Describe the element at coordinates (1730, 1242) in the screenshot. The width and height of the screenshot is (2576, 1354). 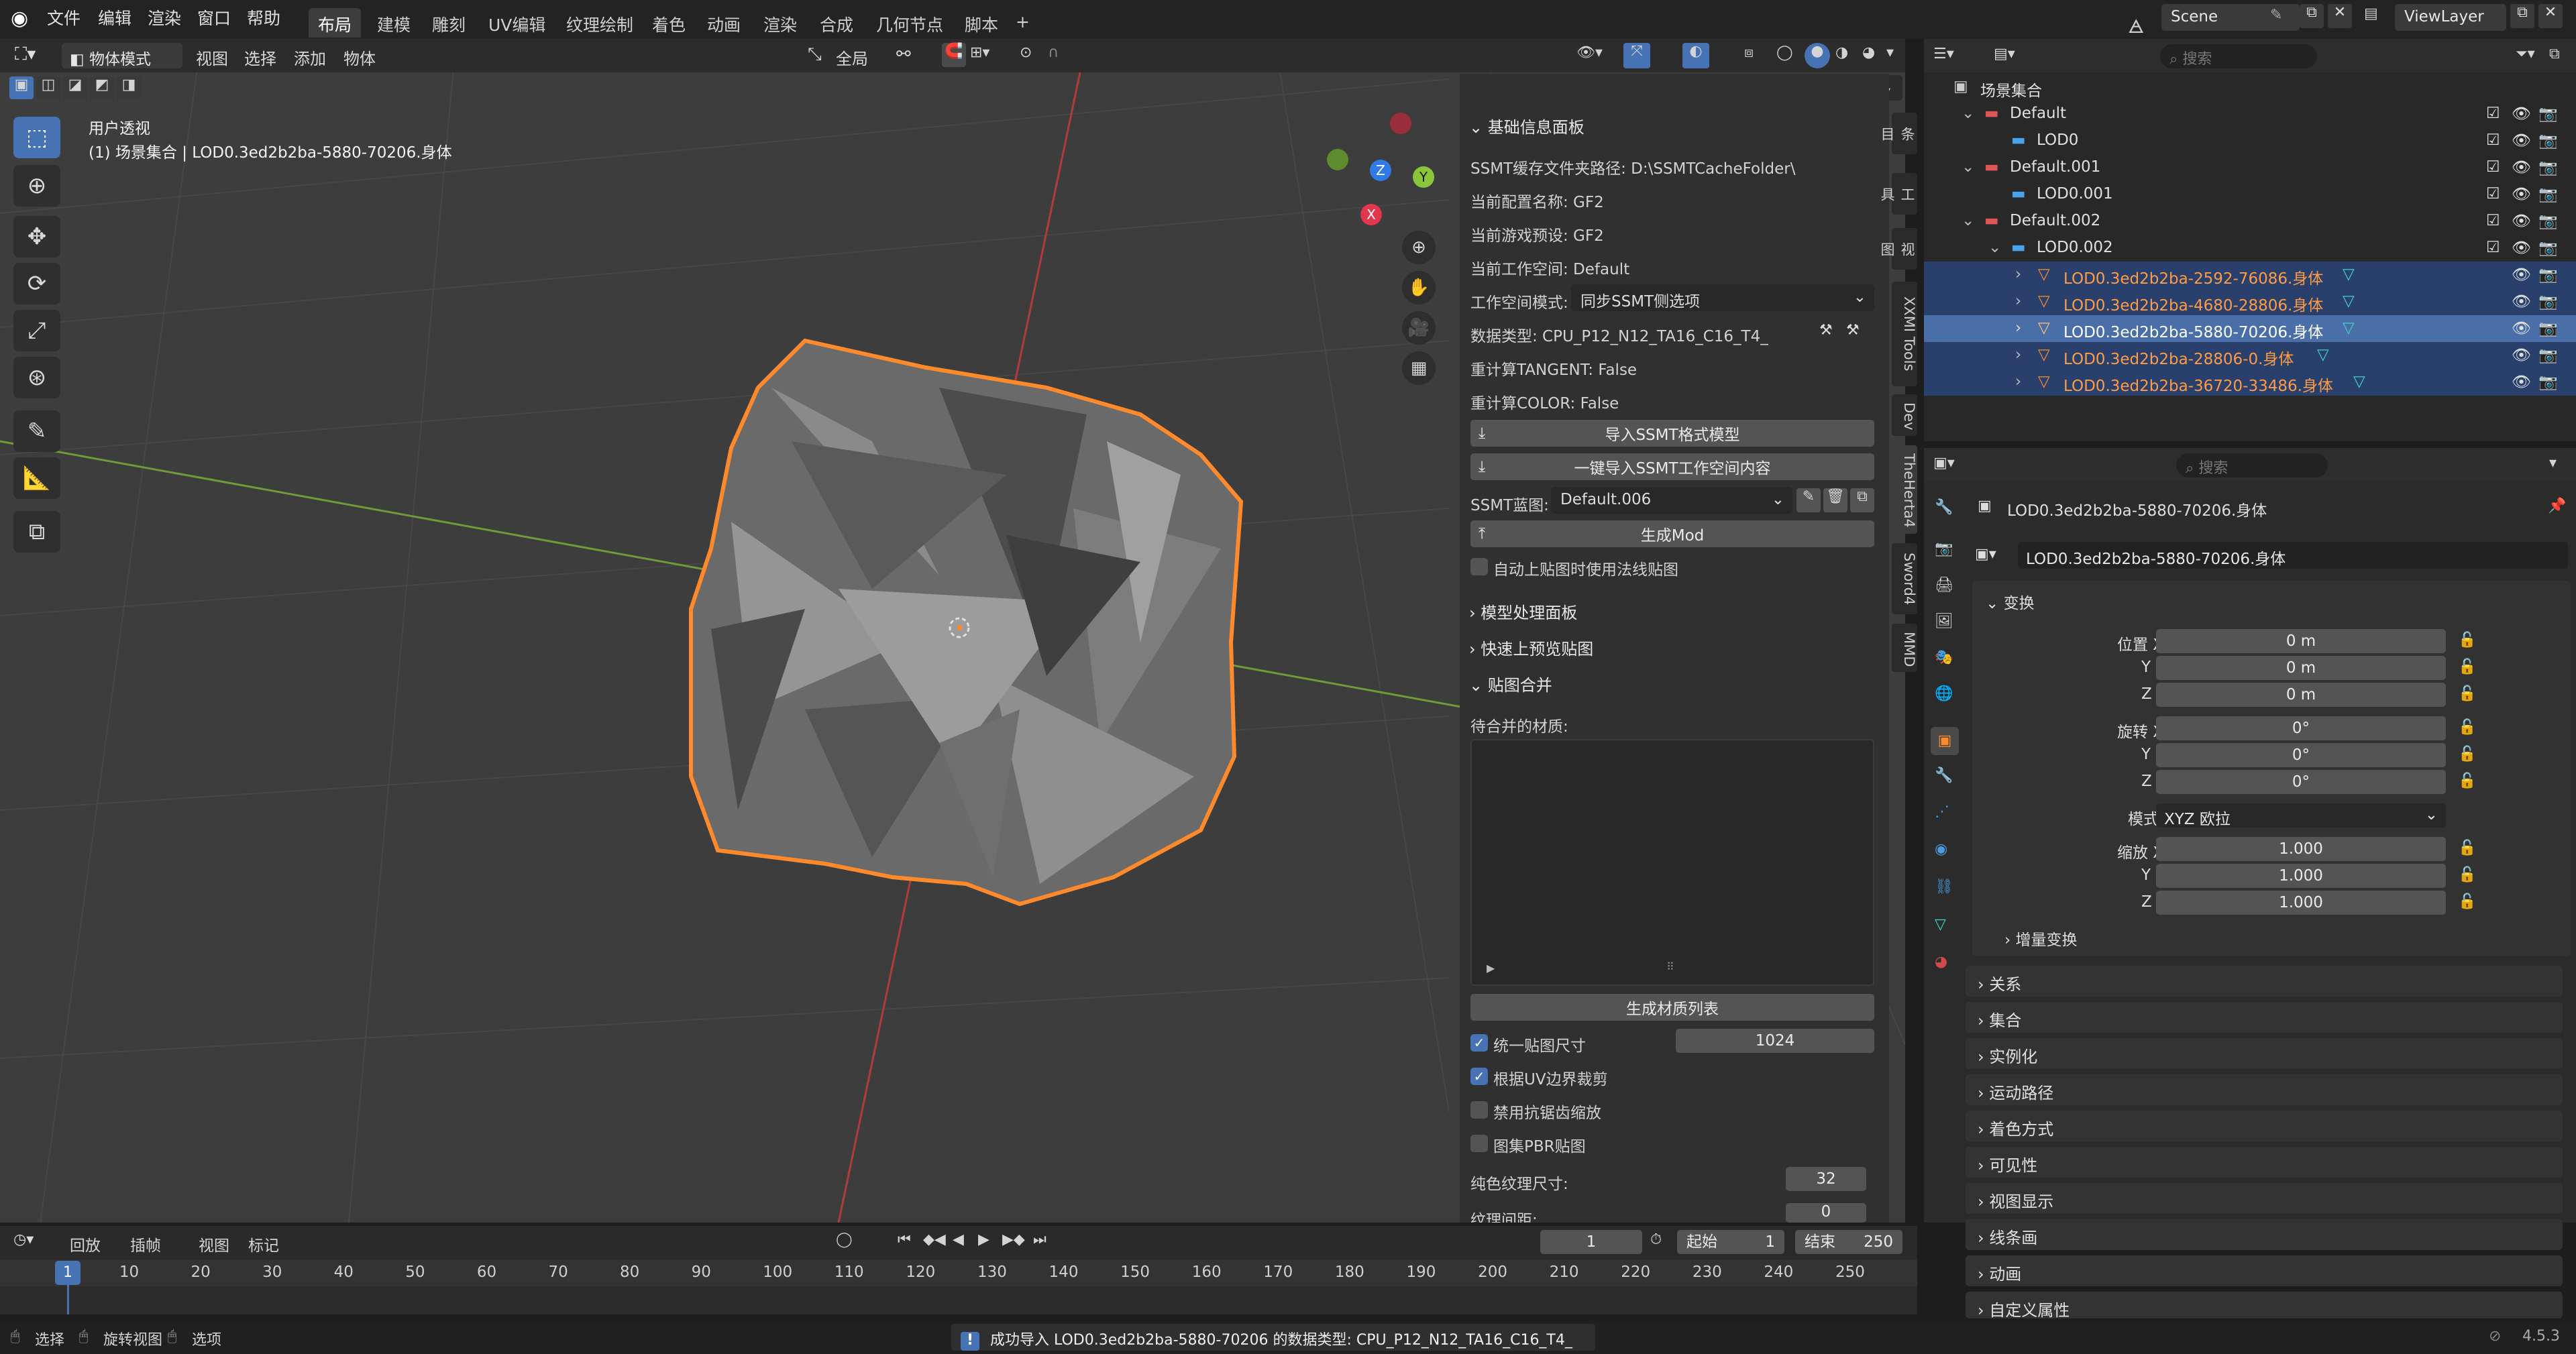
I see `start-frame-field: 起始 1` at that location.